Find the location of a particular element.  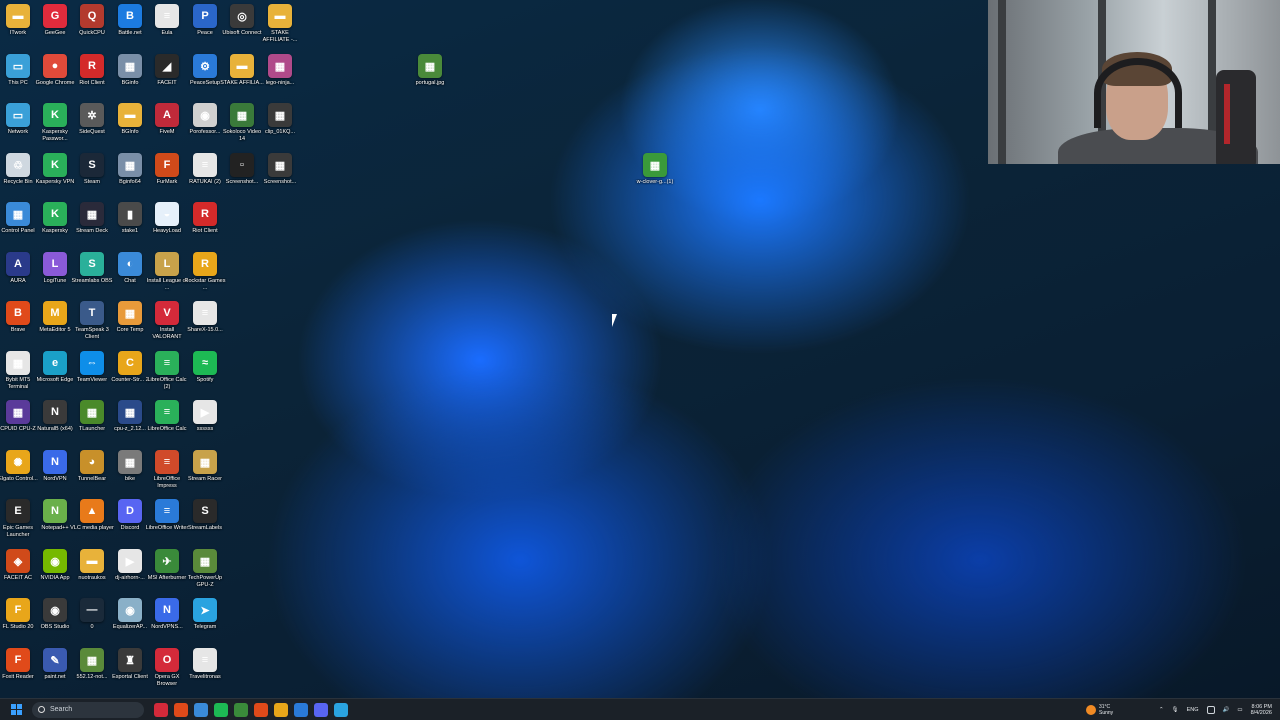

desktop-icon: ♜ Esportal Client is located at coordinates (130, 672).